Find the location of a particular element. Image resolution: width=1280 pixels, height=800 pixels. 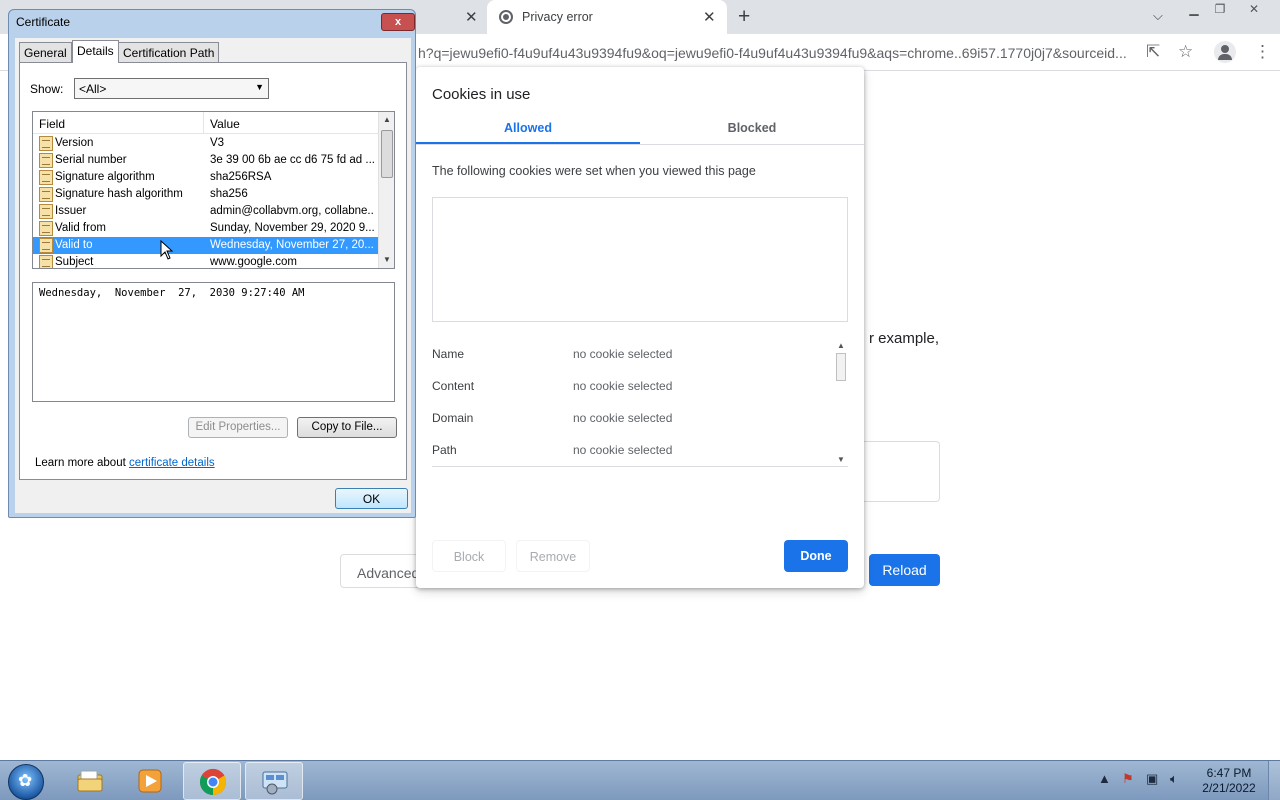

details-scrollbar: ▲ ▼ is located at coordinates (841, 403).